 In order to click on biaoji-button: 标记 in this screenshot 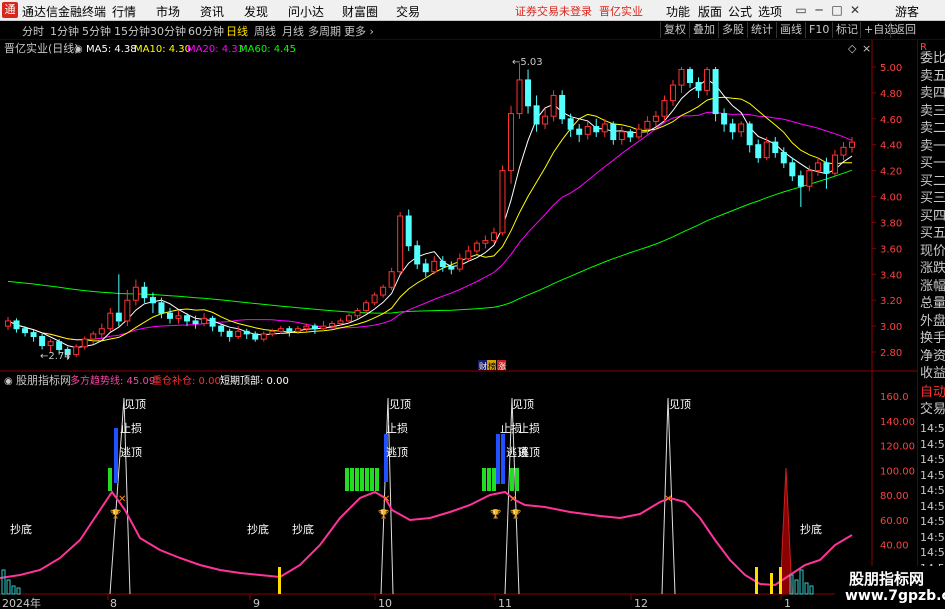, I will do `click(846, 30)`.